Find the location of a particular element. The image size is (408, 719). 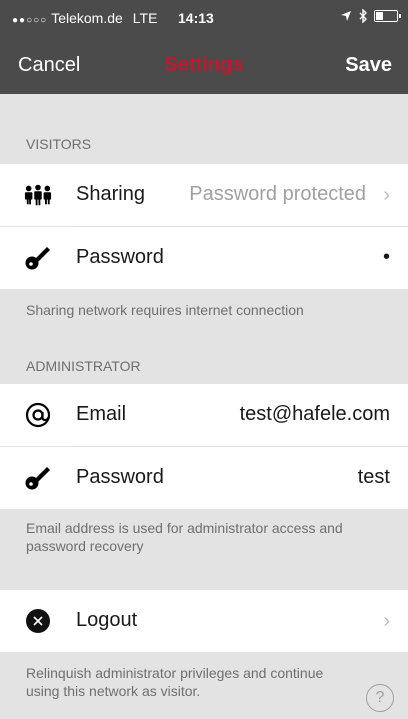

email-row: Email test@hafele.com is located at coordinates (204, 415).